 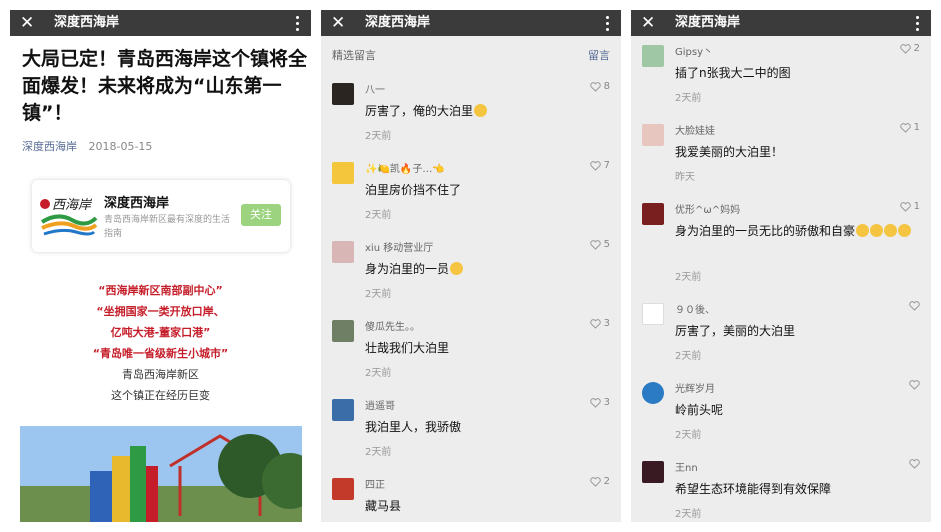 What do you see at coordinates (708, 210) in the screenshot?
I see `commenter-name: 优形^ω^妈妈` at bounding box center [708, 210].